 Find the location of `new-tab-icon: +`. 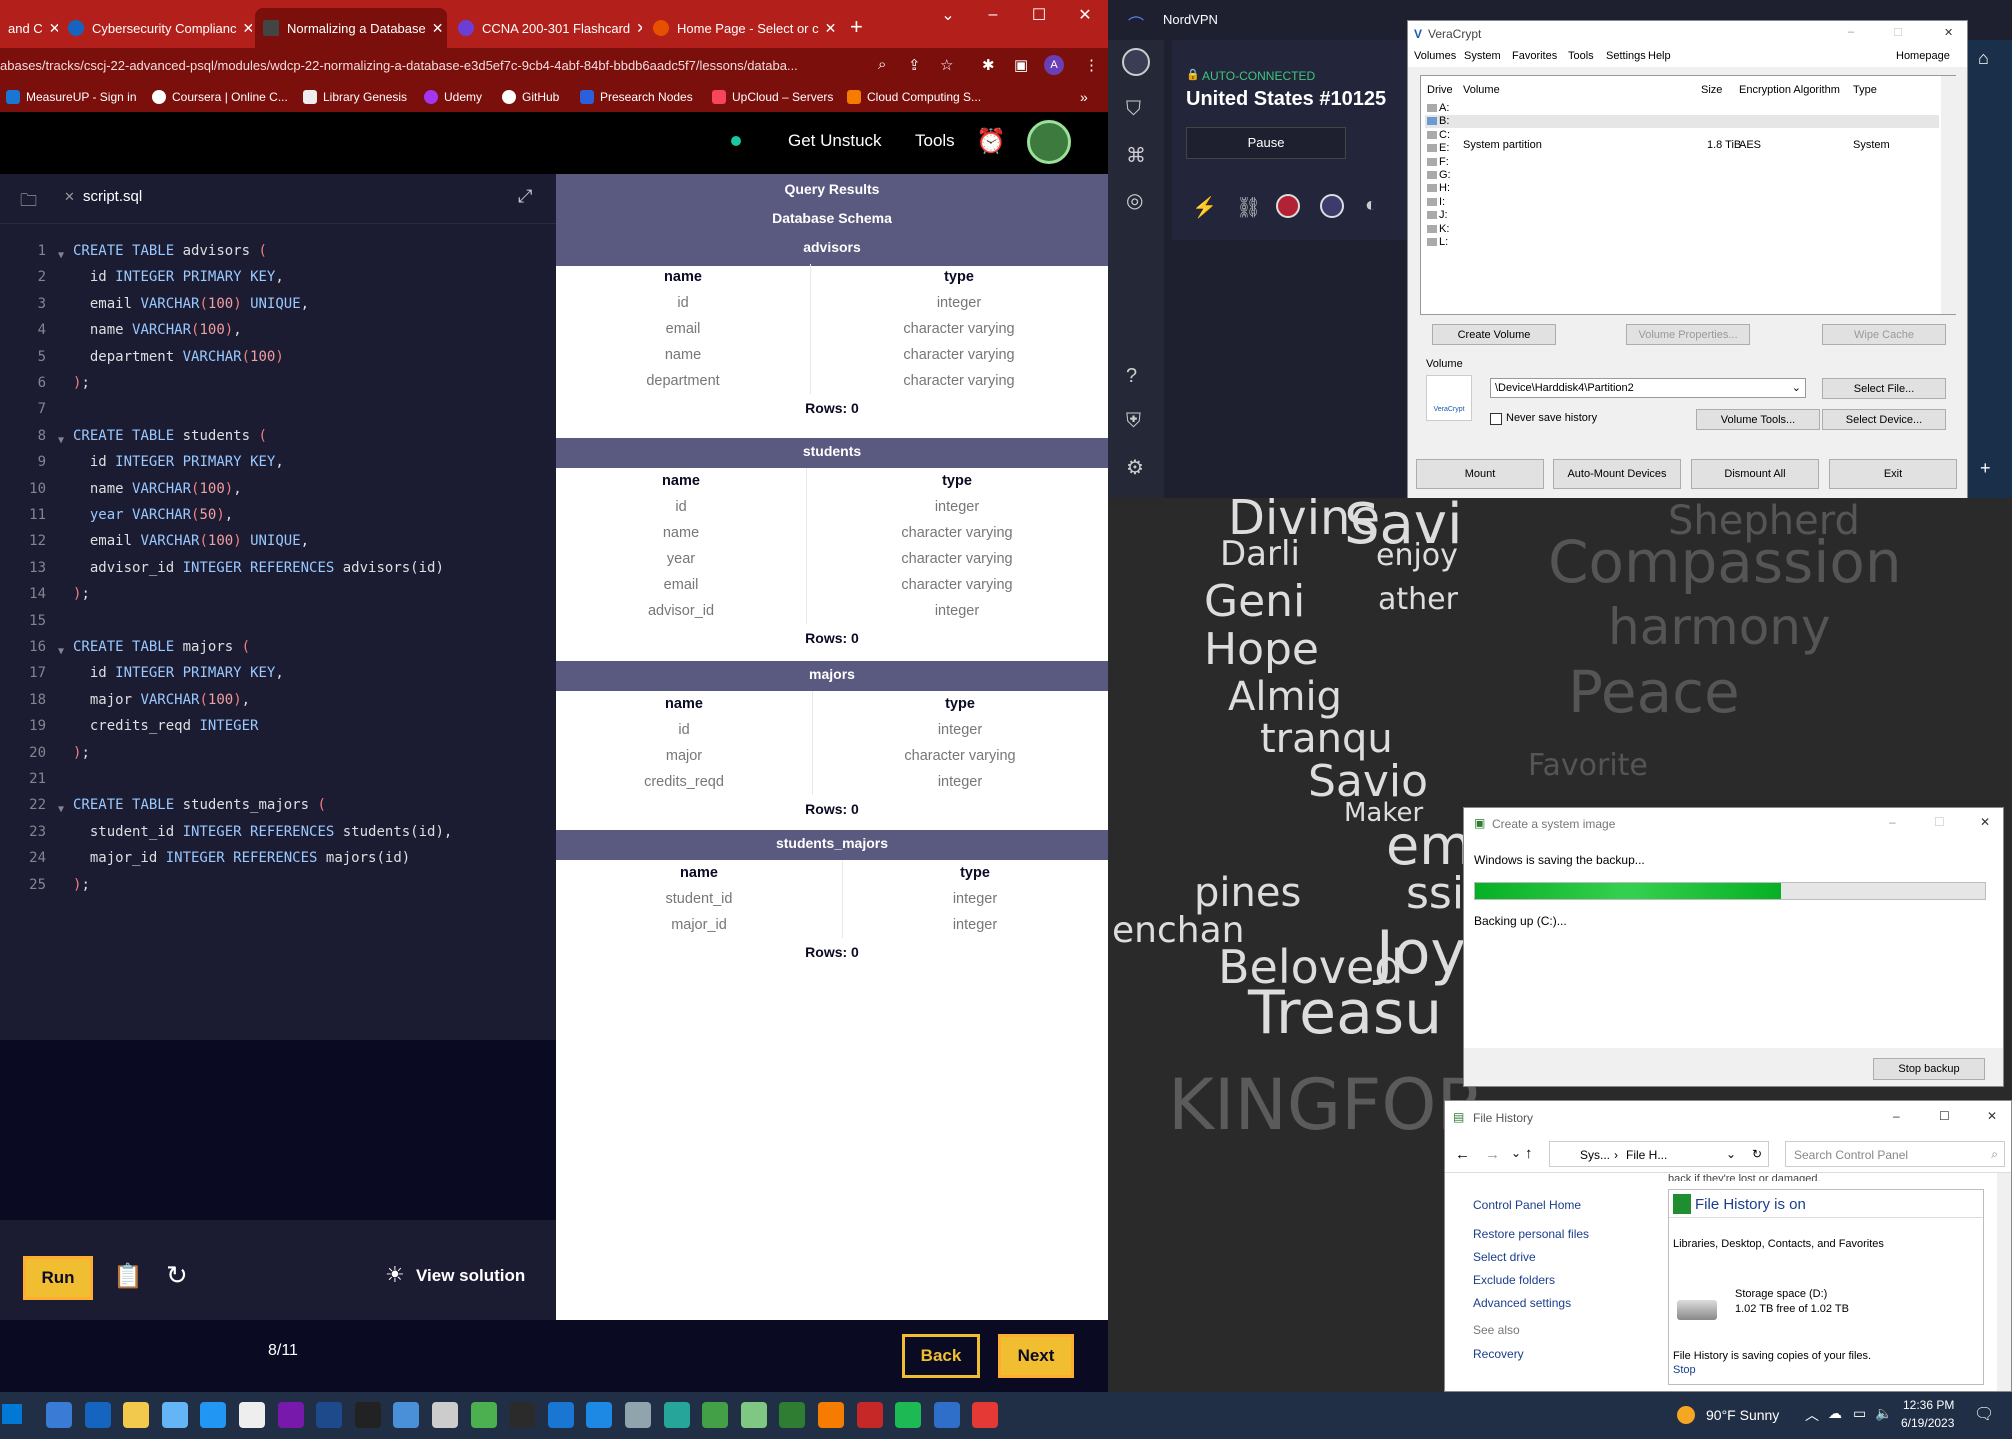

new-tab-icon: + is located at coordinates (856, 27).